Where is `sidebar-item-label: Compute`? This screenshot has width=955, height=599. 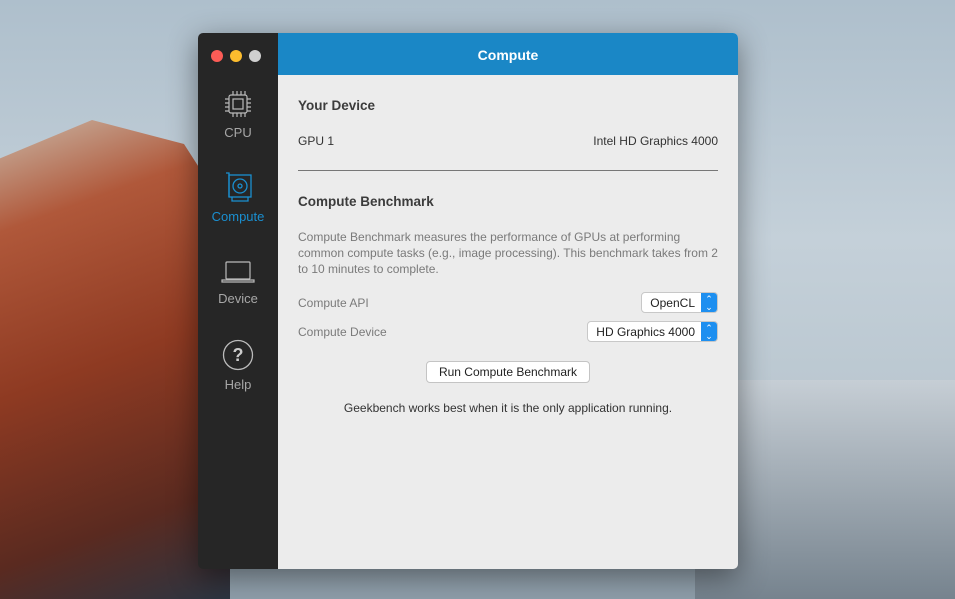
sidebar-item-label: Compute is located at coordinates (238, 216).